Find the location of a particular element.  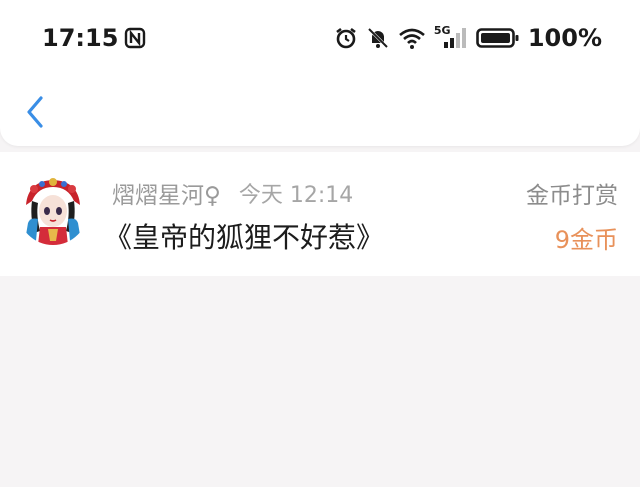

user-nickname: 熠熠星河♀ is located at coordinates (166, 193).